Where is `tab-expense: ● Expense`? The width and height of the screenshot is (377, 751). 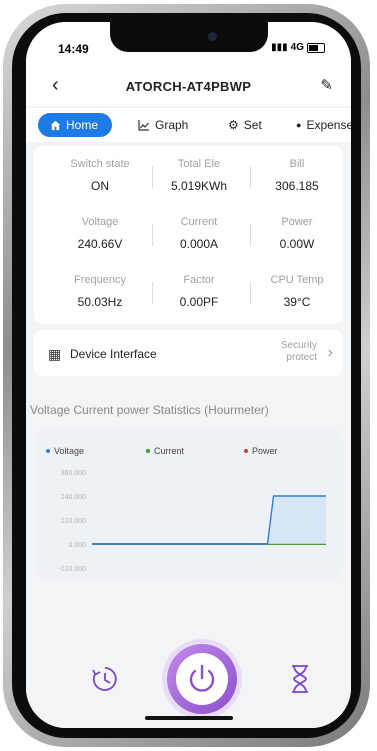 tab-expense: ● Expense is located at coordinates (323, 125).